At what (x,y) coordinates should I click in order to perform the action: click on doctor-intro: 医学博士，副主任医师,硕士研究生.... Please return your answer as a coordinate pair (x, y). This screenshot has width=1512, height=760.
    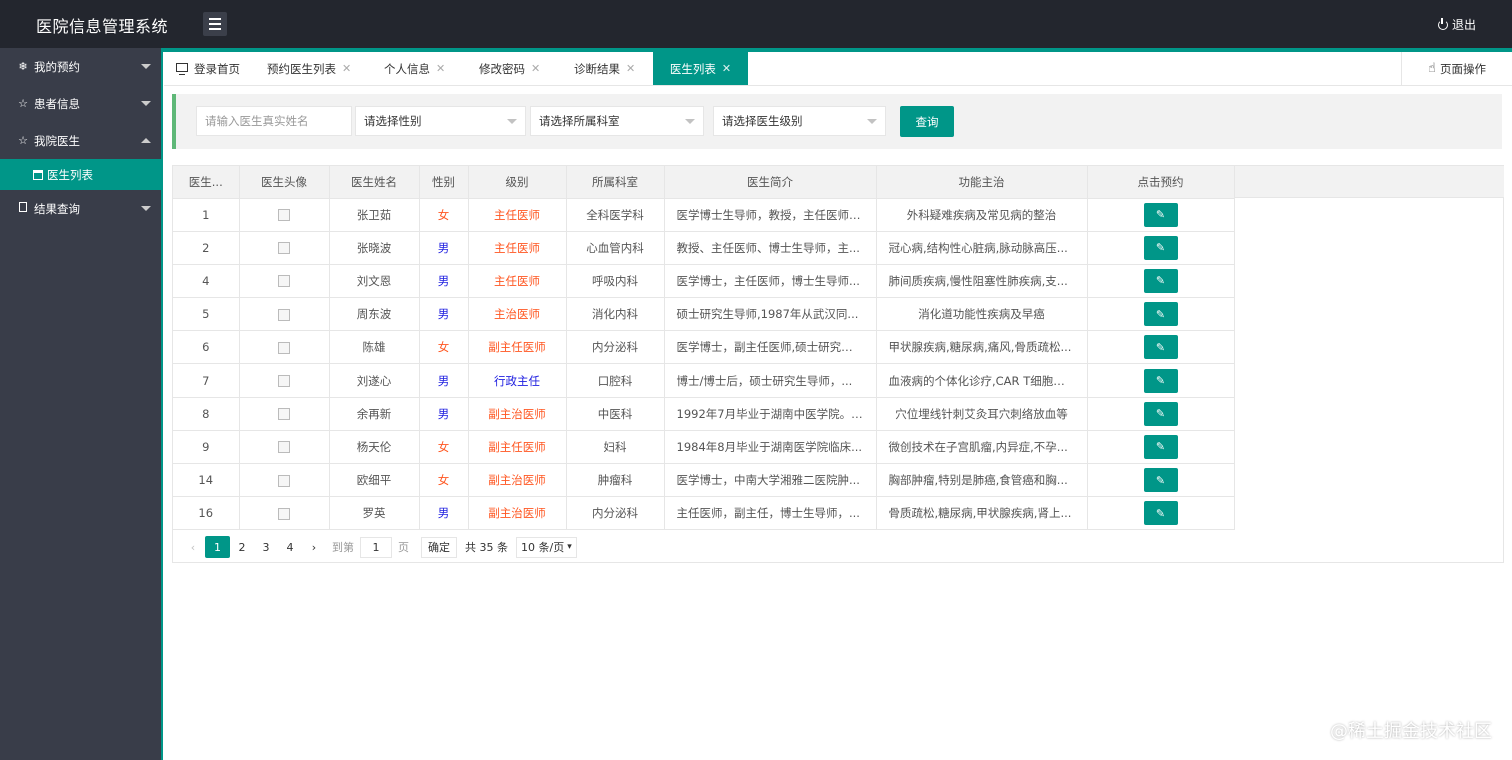
    Looking at the image, I should click on (770, 347).